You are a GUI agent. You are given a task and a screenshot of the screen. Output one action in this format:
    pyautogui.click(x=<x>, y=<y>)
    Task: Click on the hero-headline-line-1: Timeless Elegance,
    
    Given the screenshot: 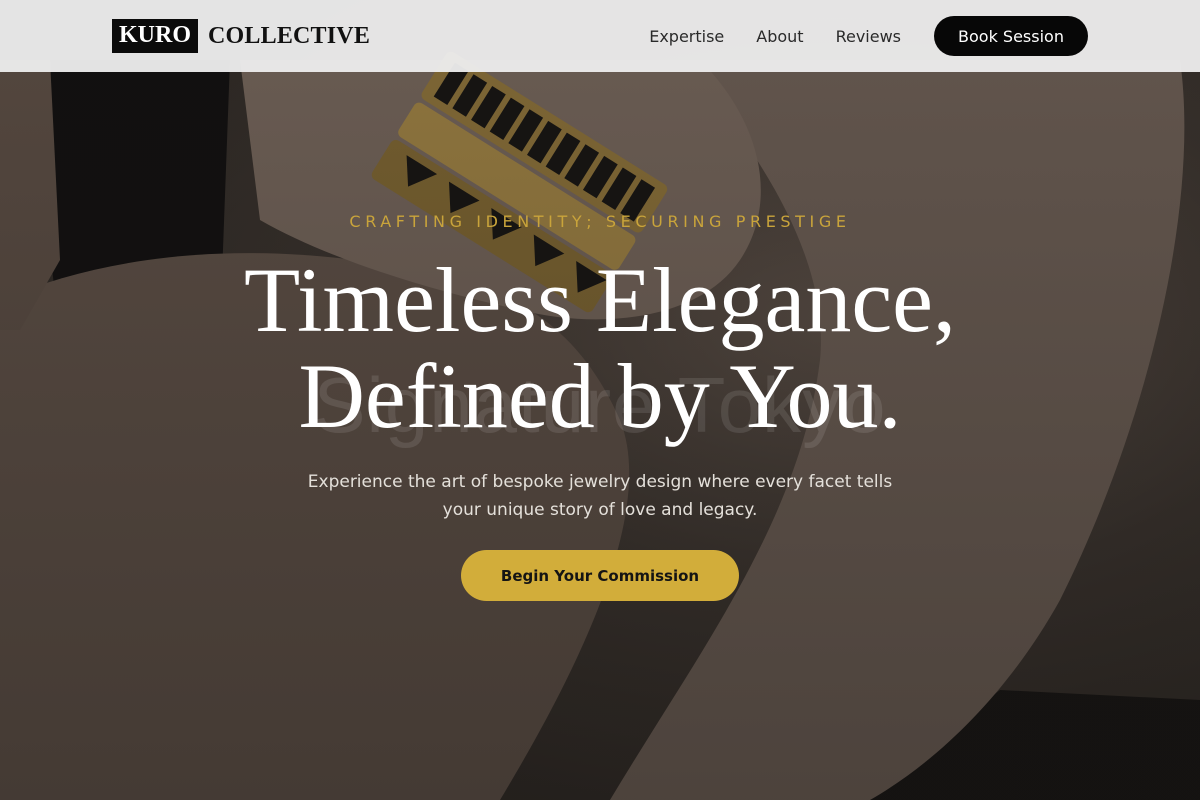 What is the action you would take?
    pyautogui.click(x=599, y=300)
    